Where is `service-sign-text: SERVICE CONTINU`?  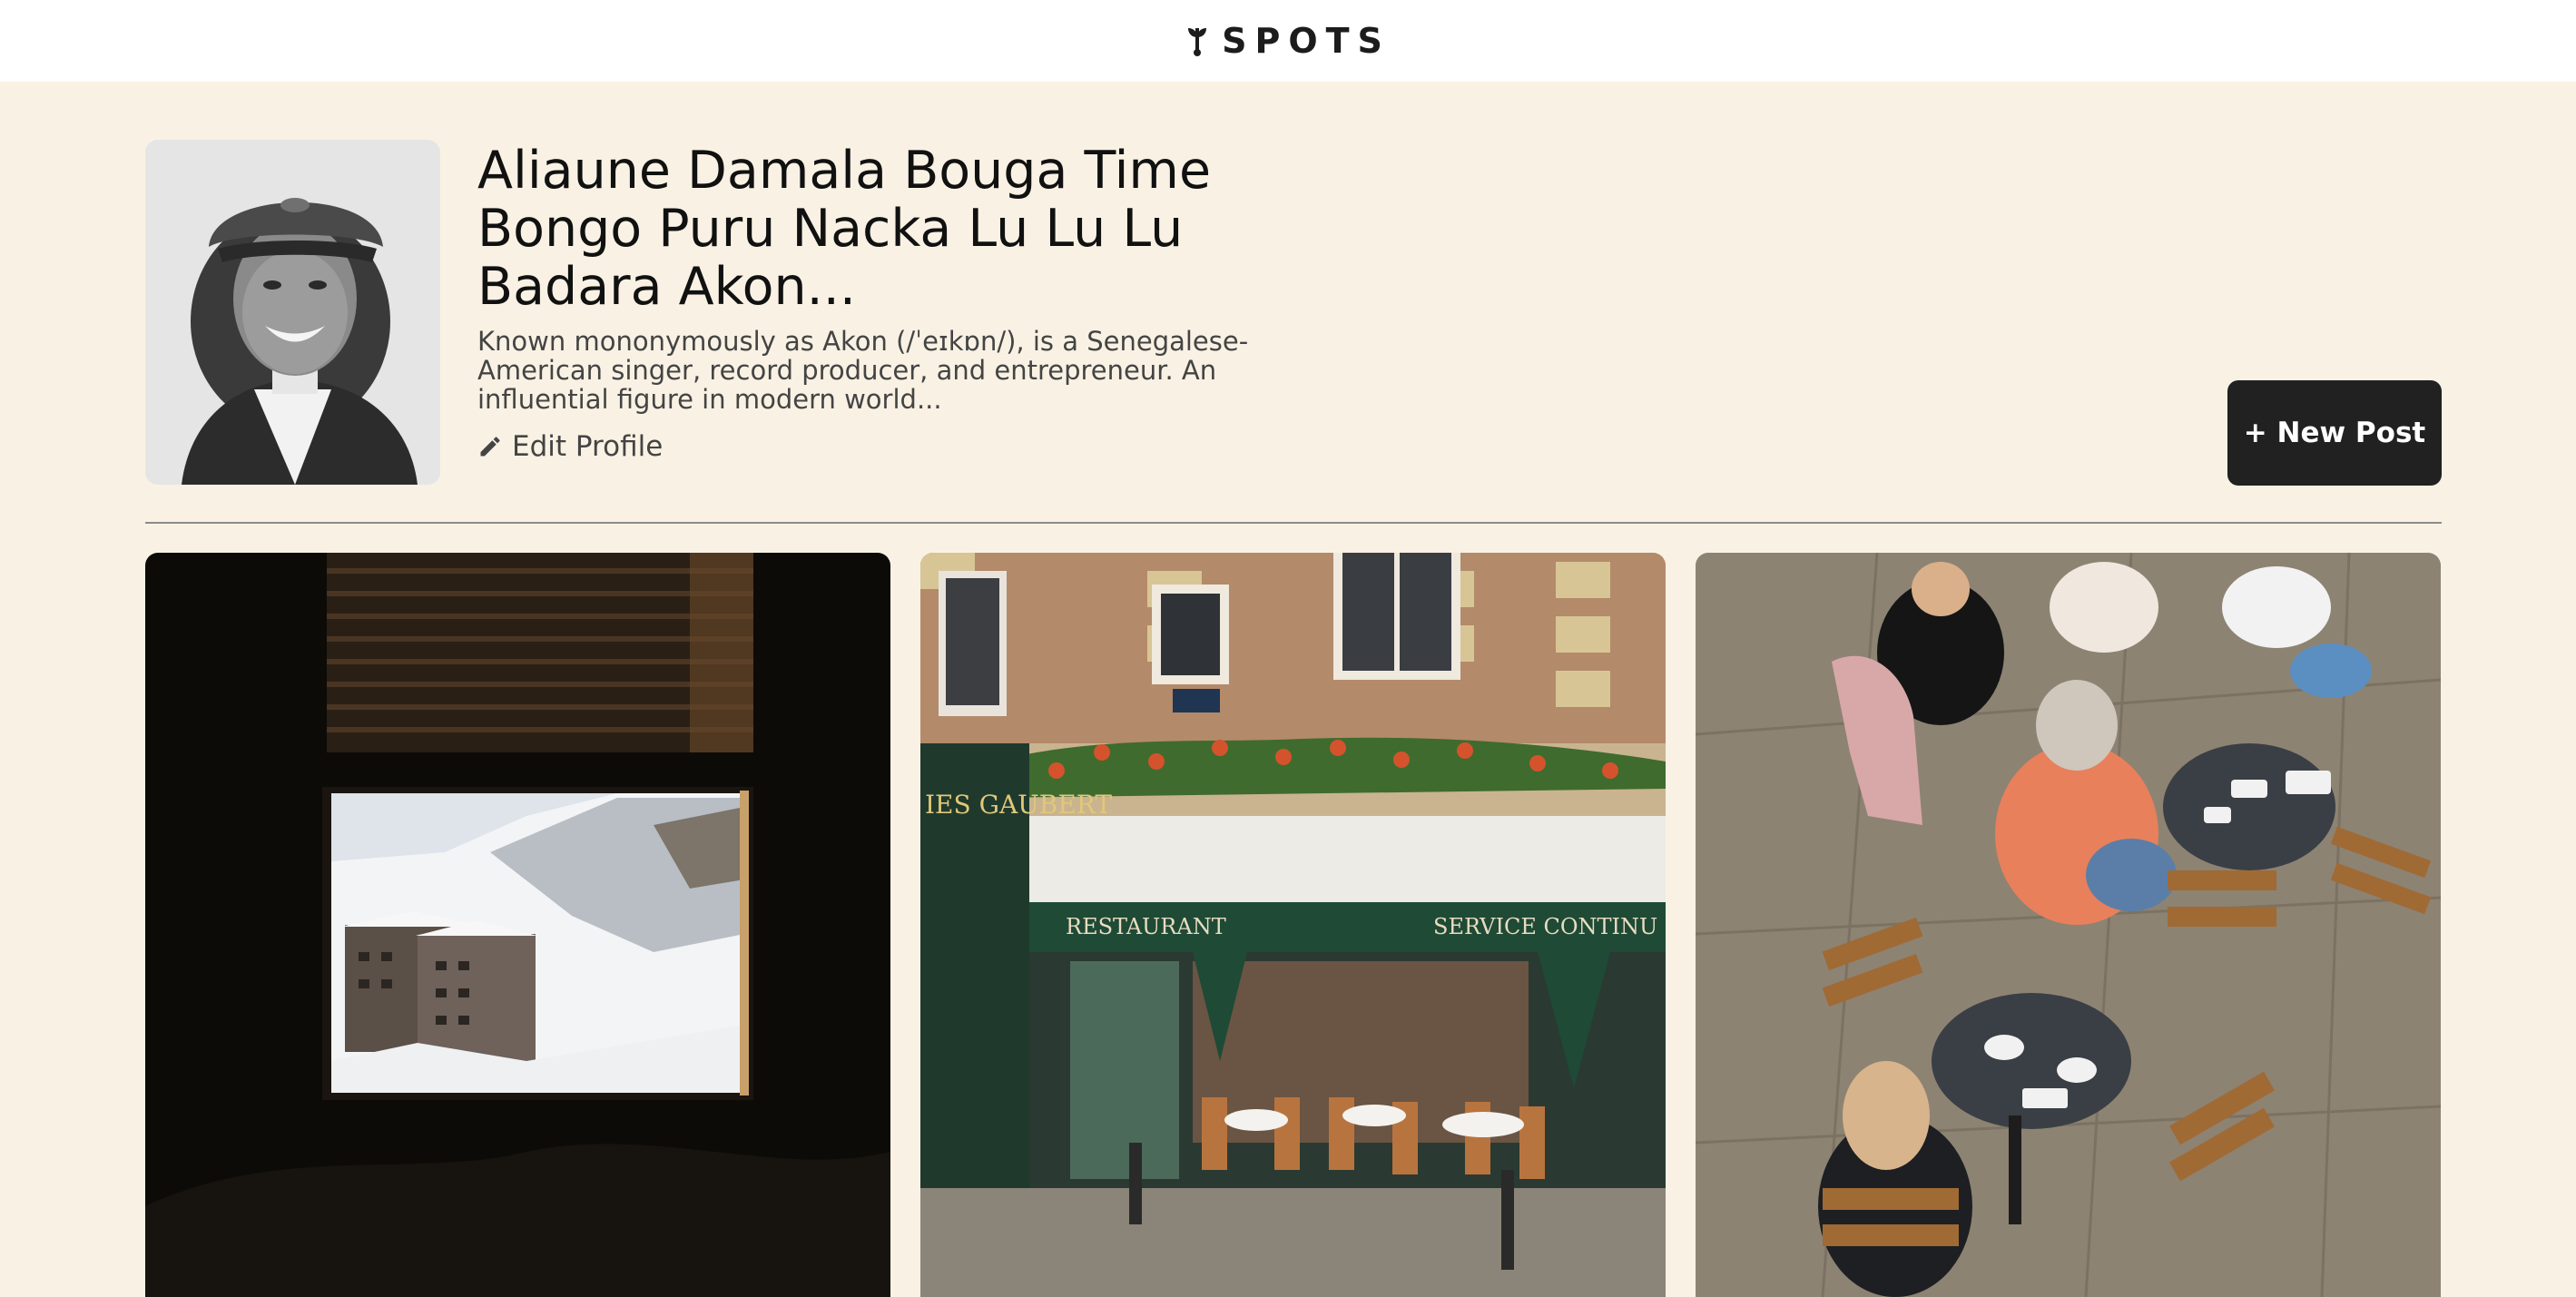 service-sign-text: SERVICE CONTINU is located at coordinates (1545, 926).